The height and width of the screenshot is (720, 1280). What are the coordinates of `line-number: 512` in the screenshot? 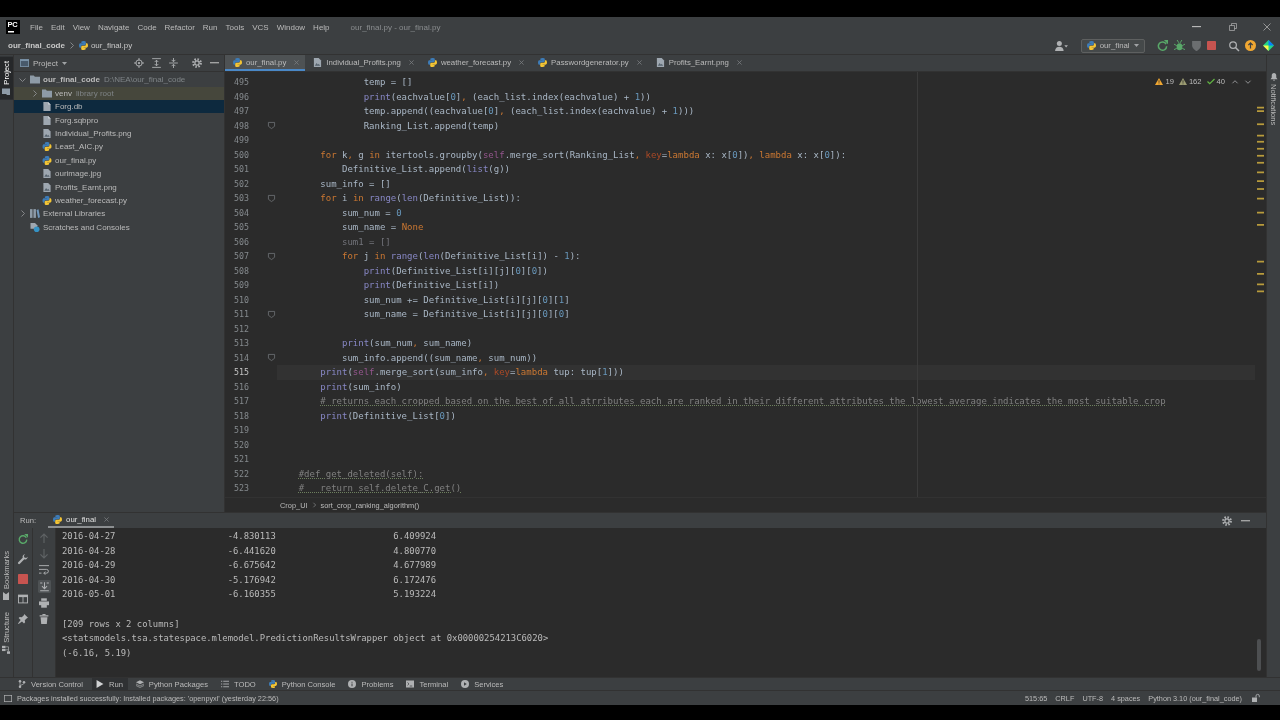 It's located at (241, 328).